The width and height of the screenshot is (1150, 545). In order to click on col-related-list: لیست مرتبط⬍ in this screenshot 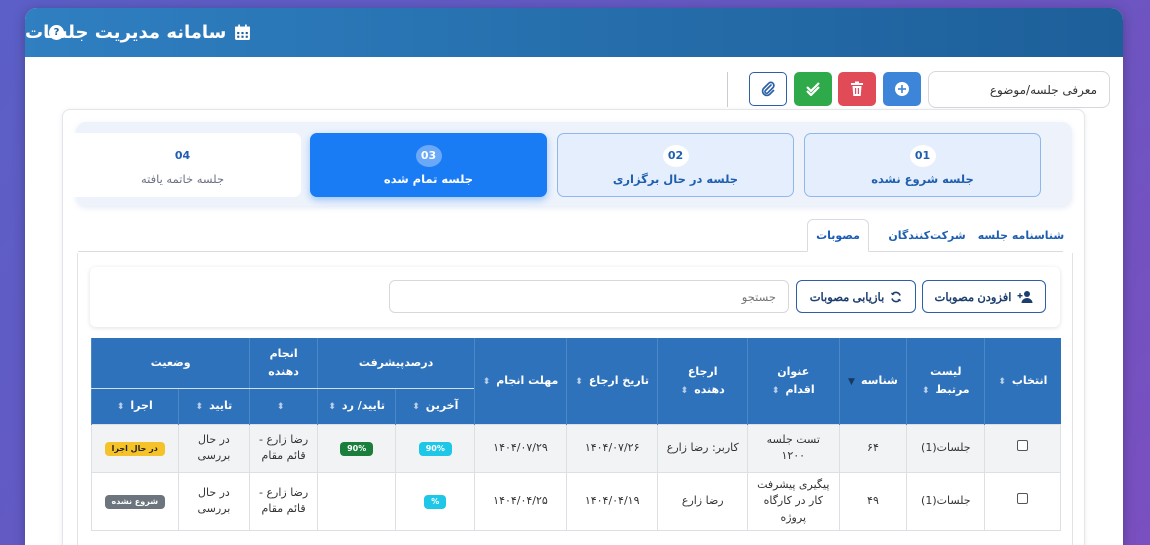, I will do `click(945, 381)`.